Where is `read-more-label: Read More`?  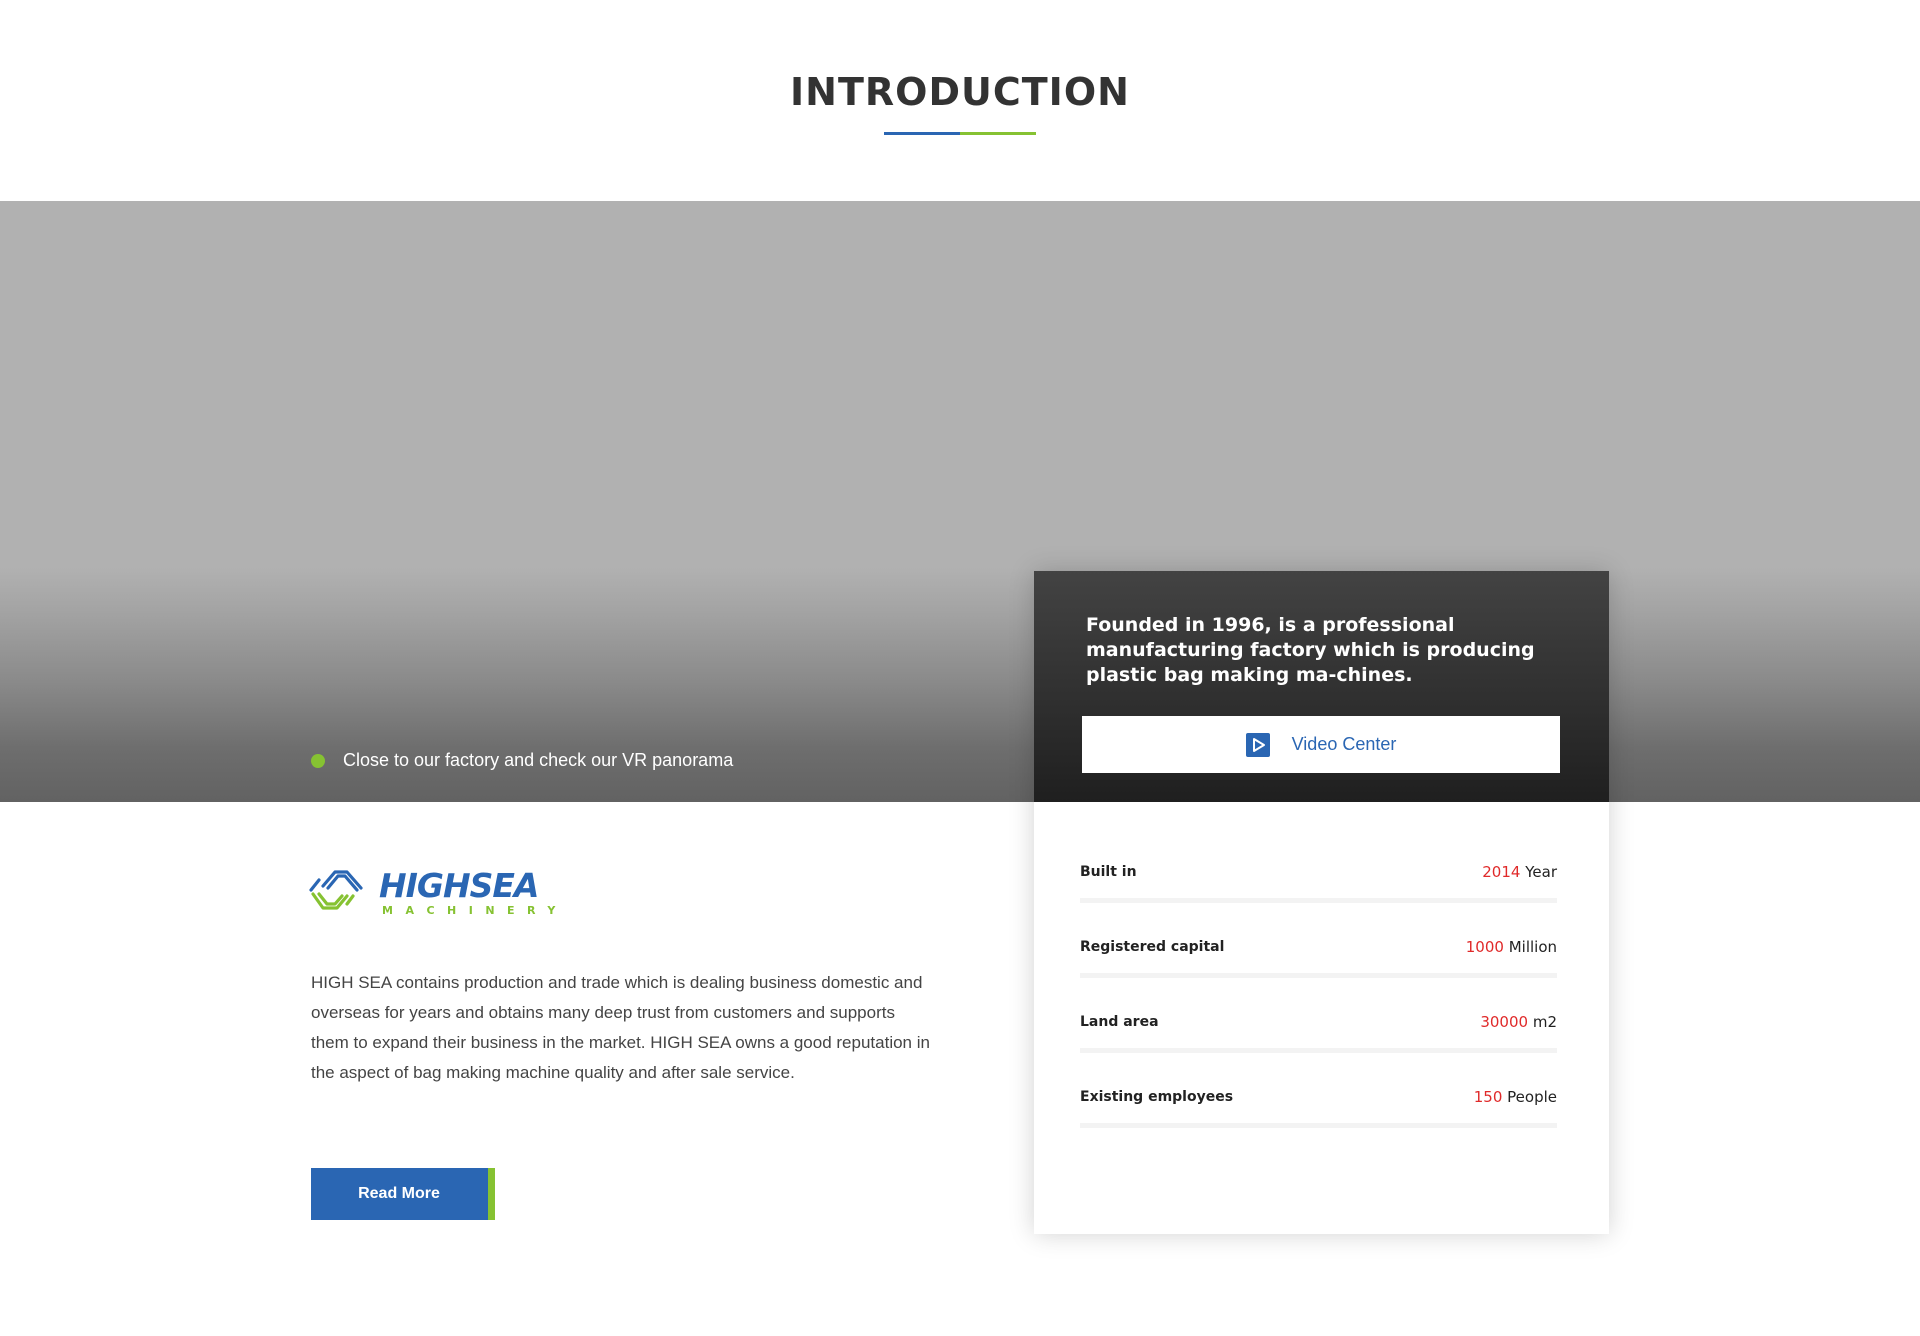
read-more-label: Read More is located at coordinates (399, 1193).